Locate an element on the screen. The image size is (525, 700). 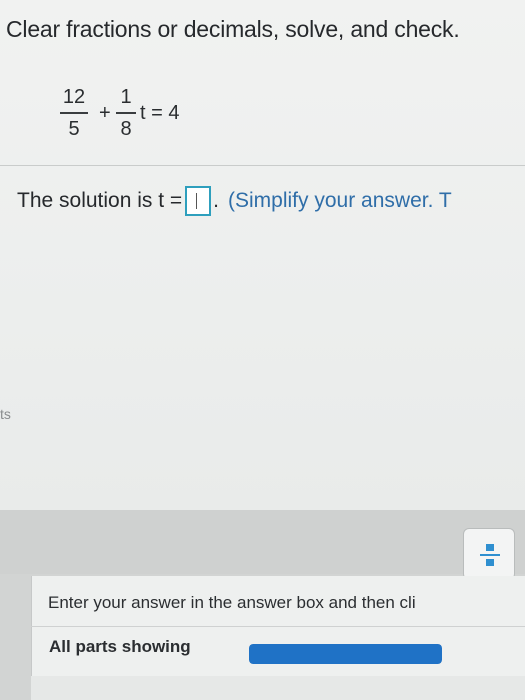
fraction-icon-bottom is located at coordinates (490, 562).